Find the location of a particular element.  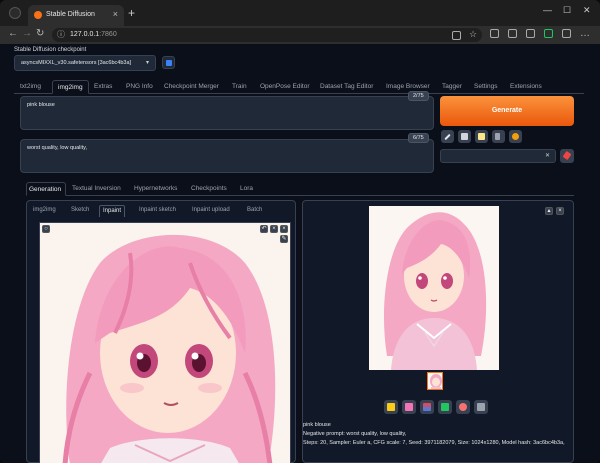

send-to-img2img-icon is located at coordinates (445, 407).